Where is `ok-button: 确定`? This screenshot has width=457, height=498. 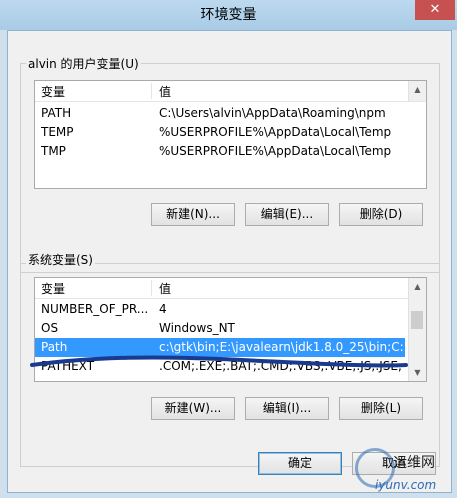
ok-button: 确定 is located at coordinates (300, 463).